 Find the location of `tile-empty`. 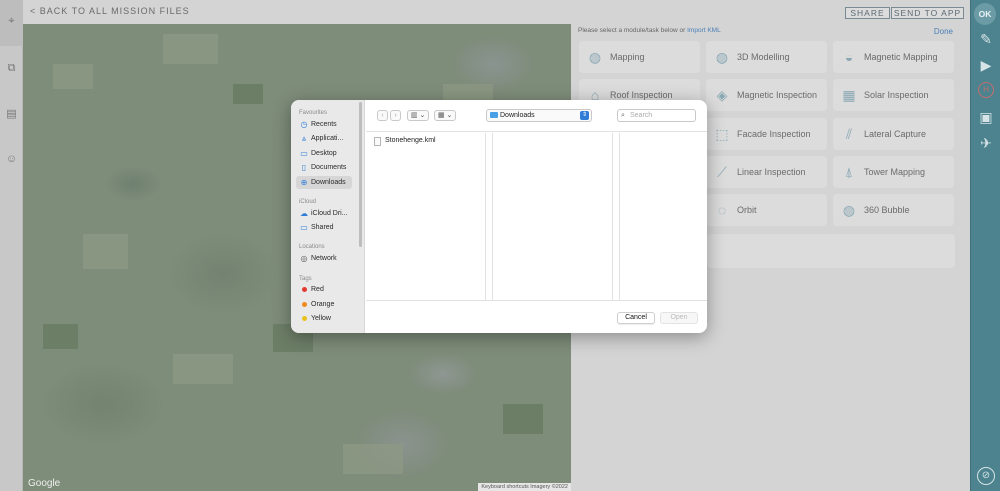

tile-empty is located at coordinates (831, 251).